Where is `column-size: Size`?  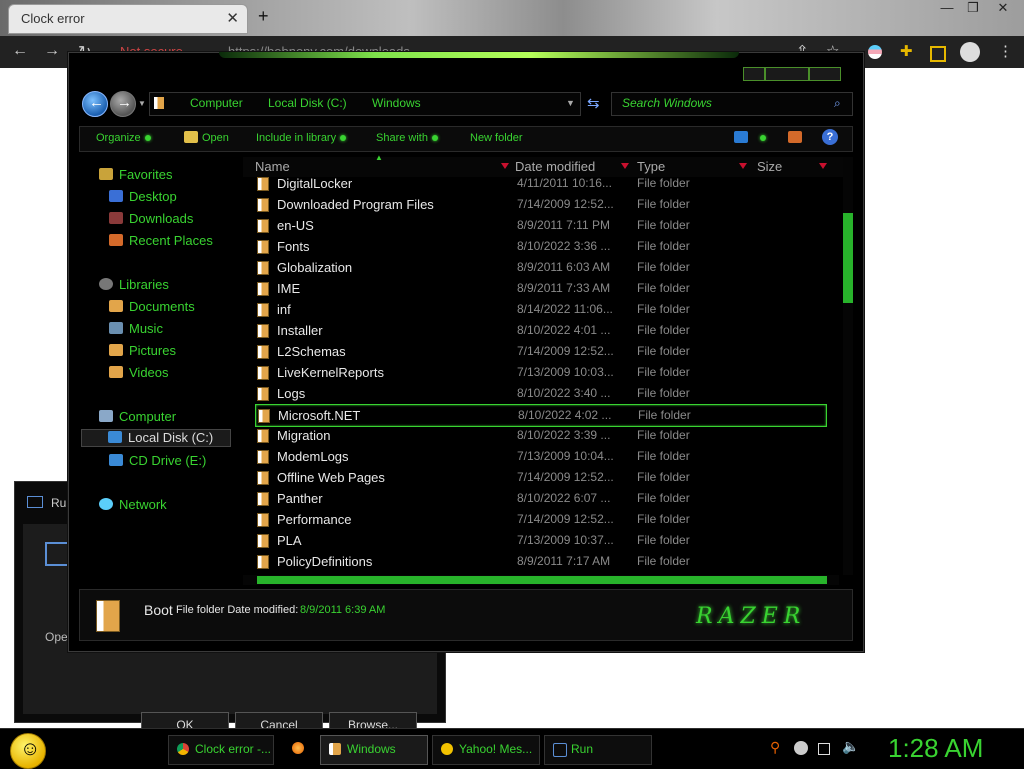
column-size: Size is located at coordinates (769, 166).